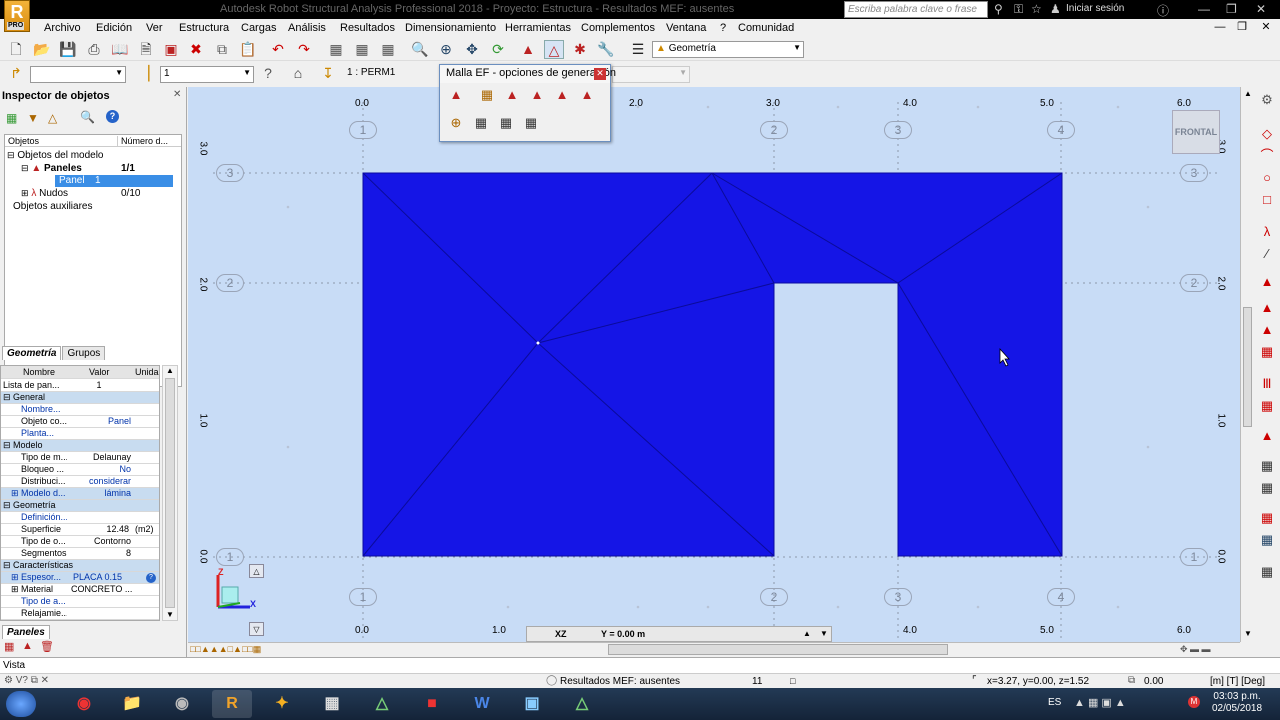  Describe the element at coordinates (112, 116) in the screenshot. I see `info-icon: ?` at that location.